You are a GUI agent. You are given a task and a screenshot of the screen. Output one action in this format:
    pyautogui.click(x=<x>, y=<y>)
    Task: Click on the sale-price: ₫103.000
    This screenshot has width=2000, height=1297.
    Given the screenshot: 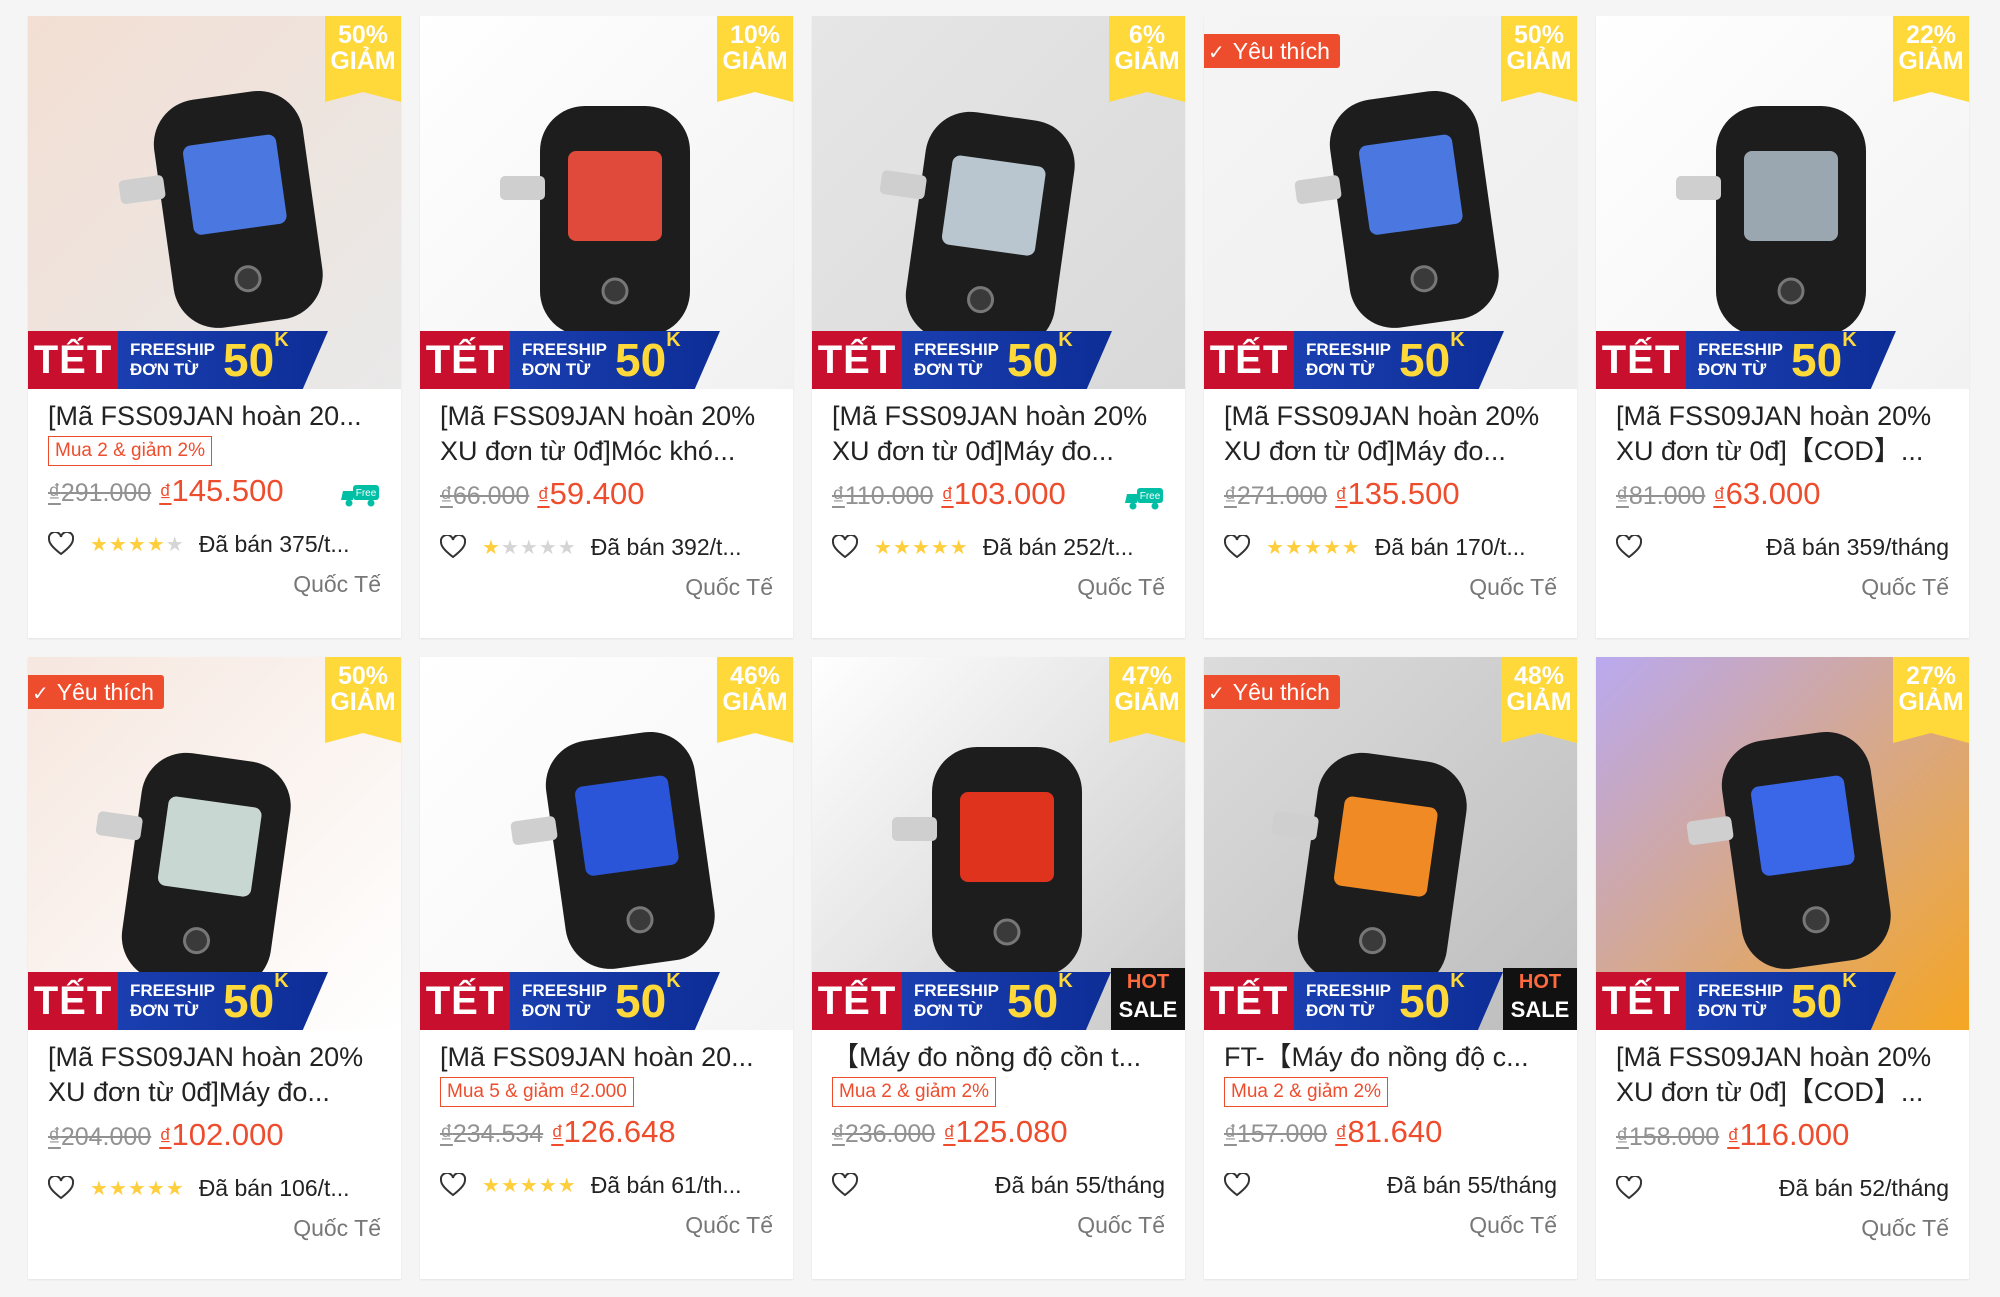 What is the action you would take?
    pyautogui.click(x=1003, y=493)
    